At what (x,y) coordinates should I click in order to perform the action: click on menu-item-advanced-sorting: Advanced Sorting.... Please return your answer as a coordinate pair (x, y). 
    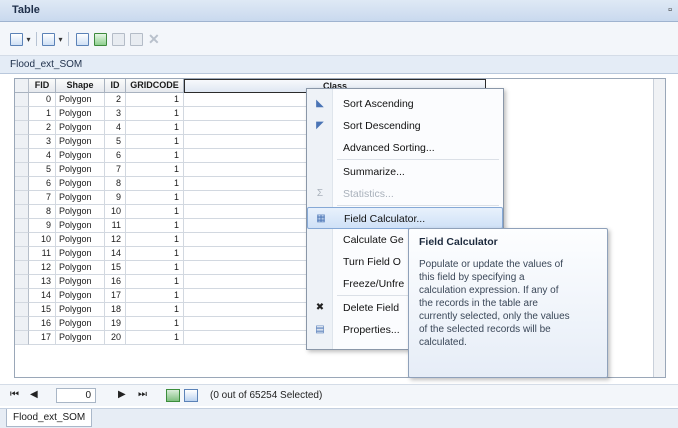
    Looking at the image, I should click on (405, 148).